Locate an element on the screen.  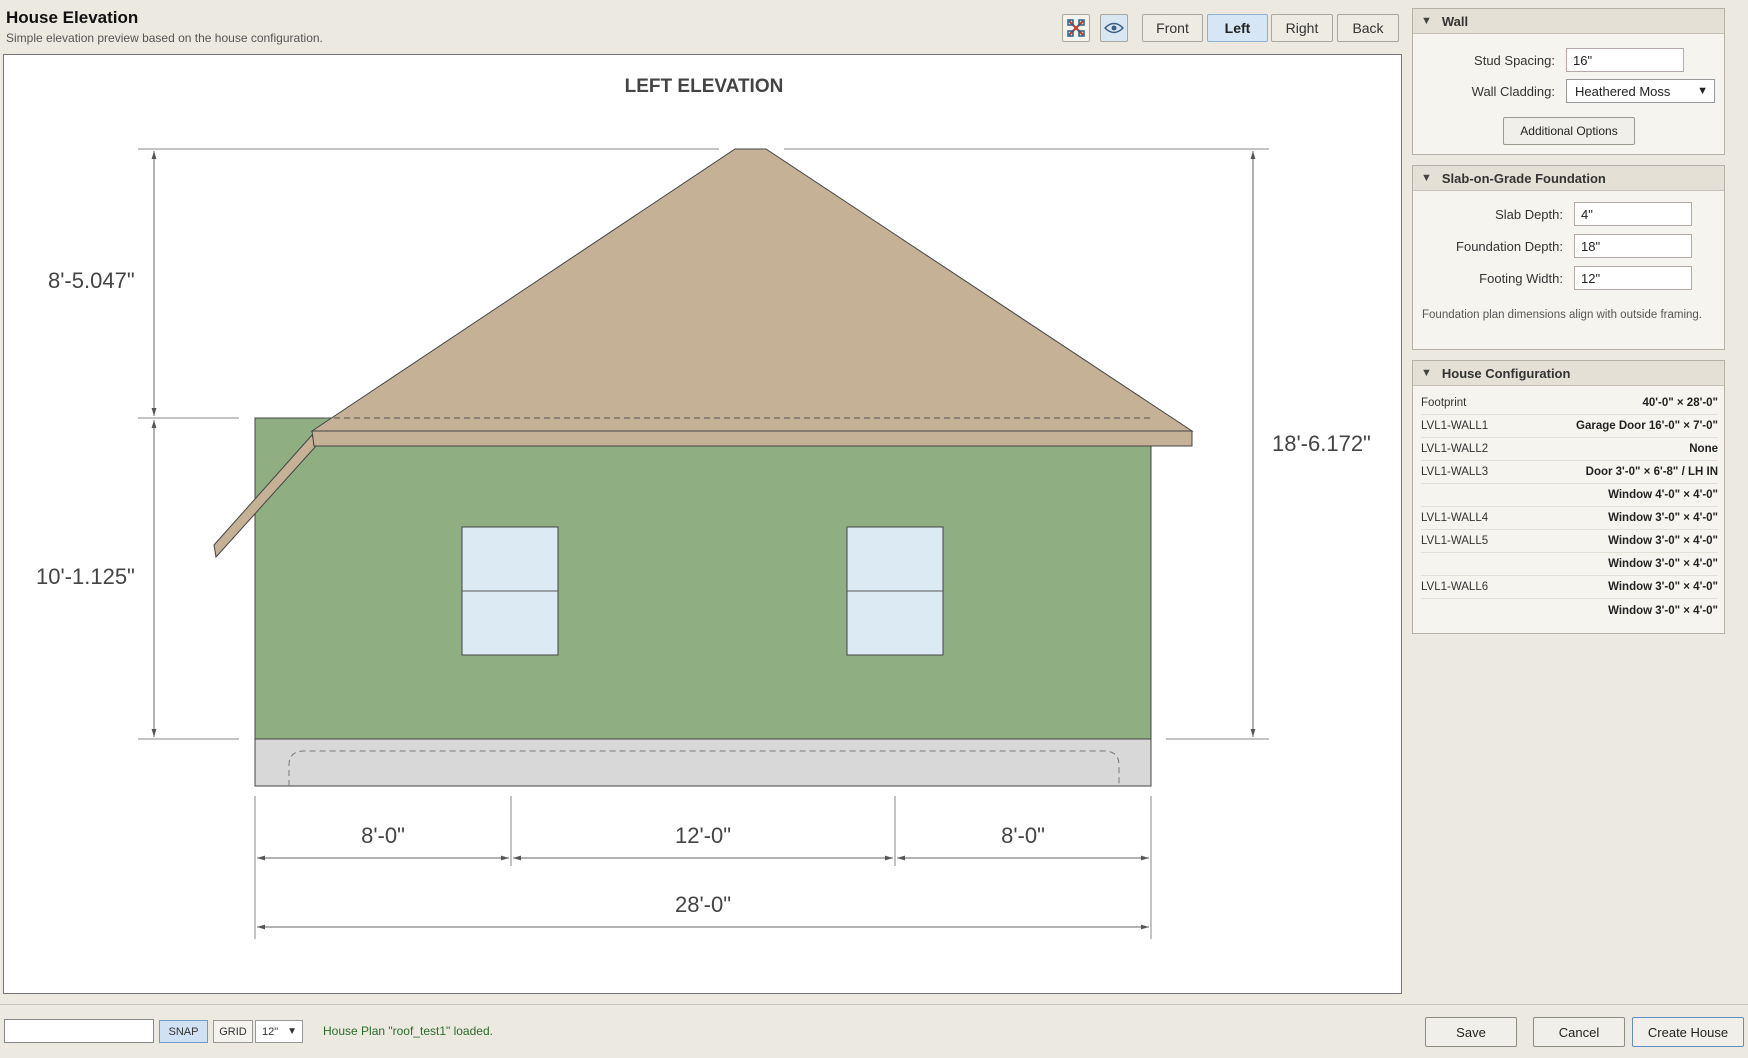
window-right is located at coordinates (895, 591).